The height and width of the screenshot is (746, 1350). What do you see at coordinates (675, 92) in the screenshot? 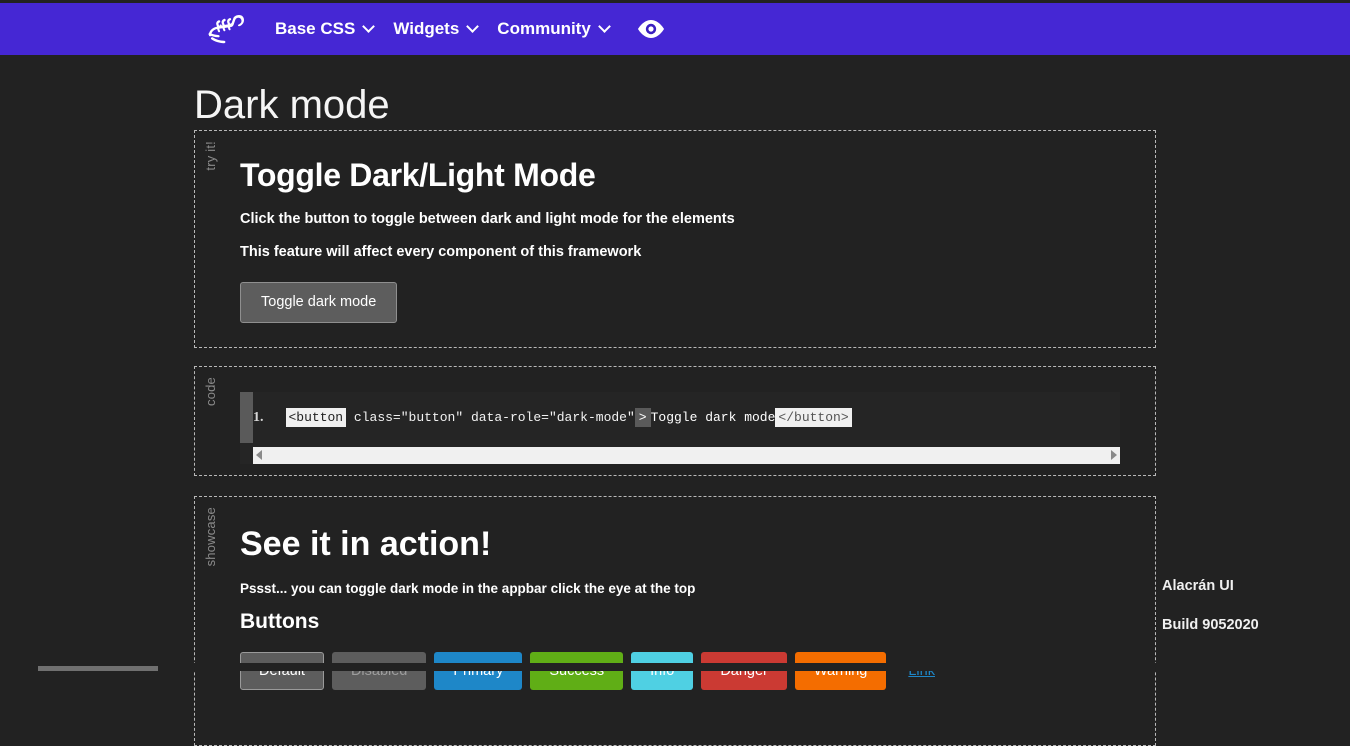
I see `page-title: Dark mode` at bounding box center [675, 92].